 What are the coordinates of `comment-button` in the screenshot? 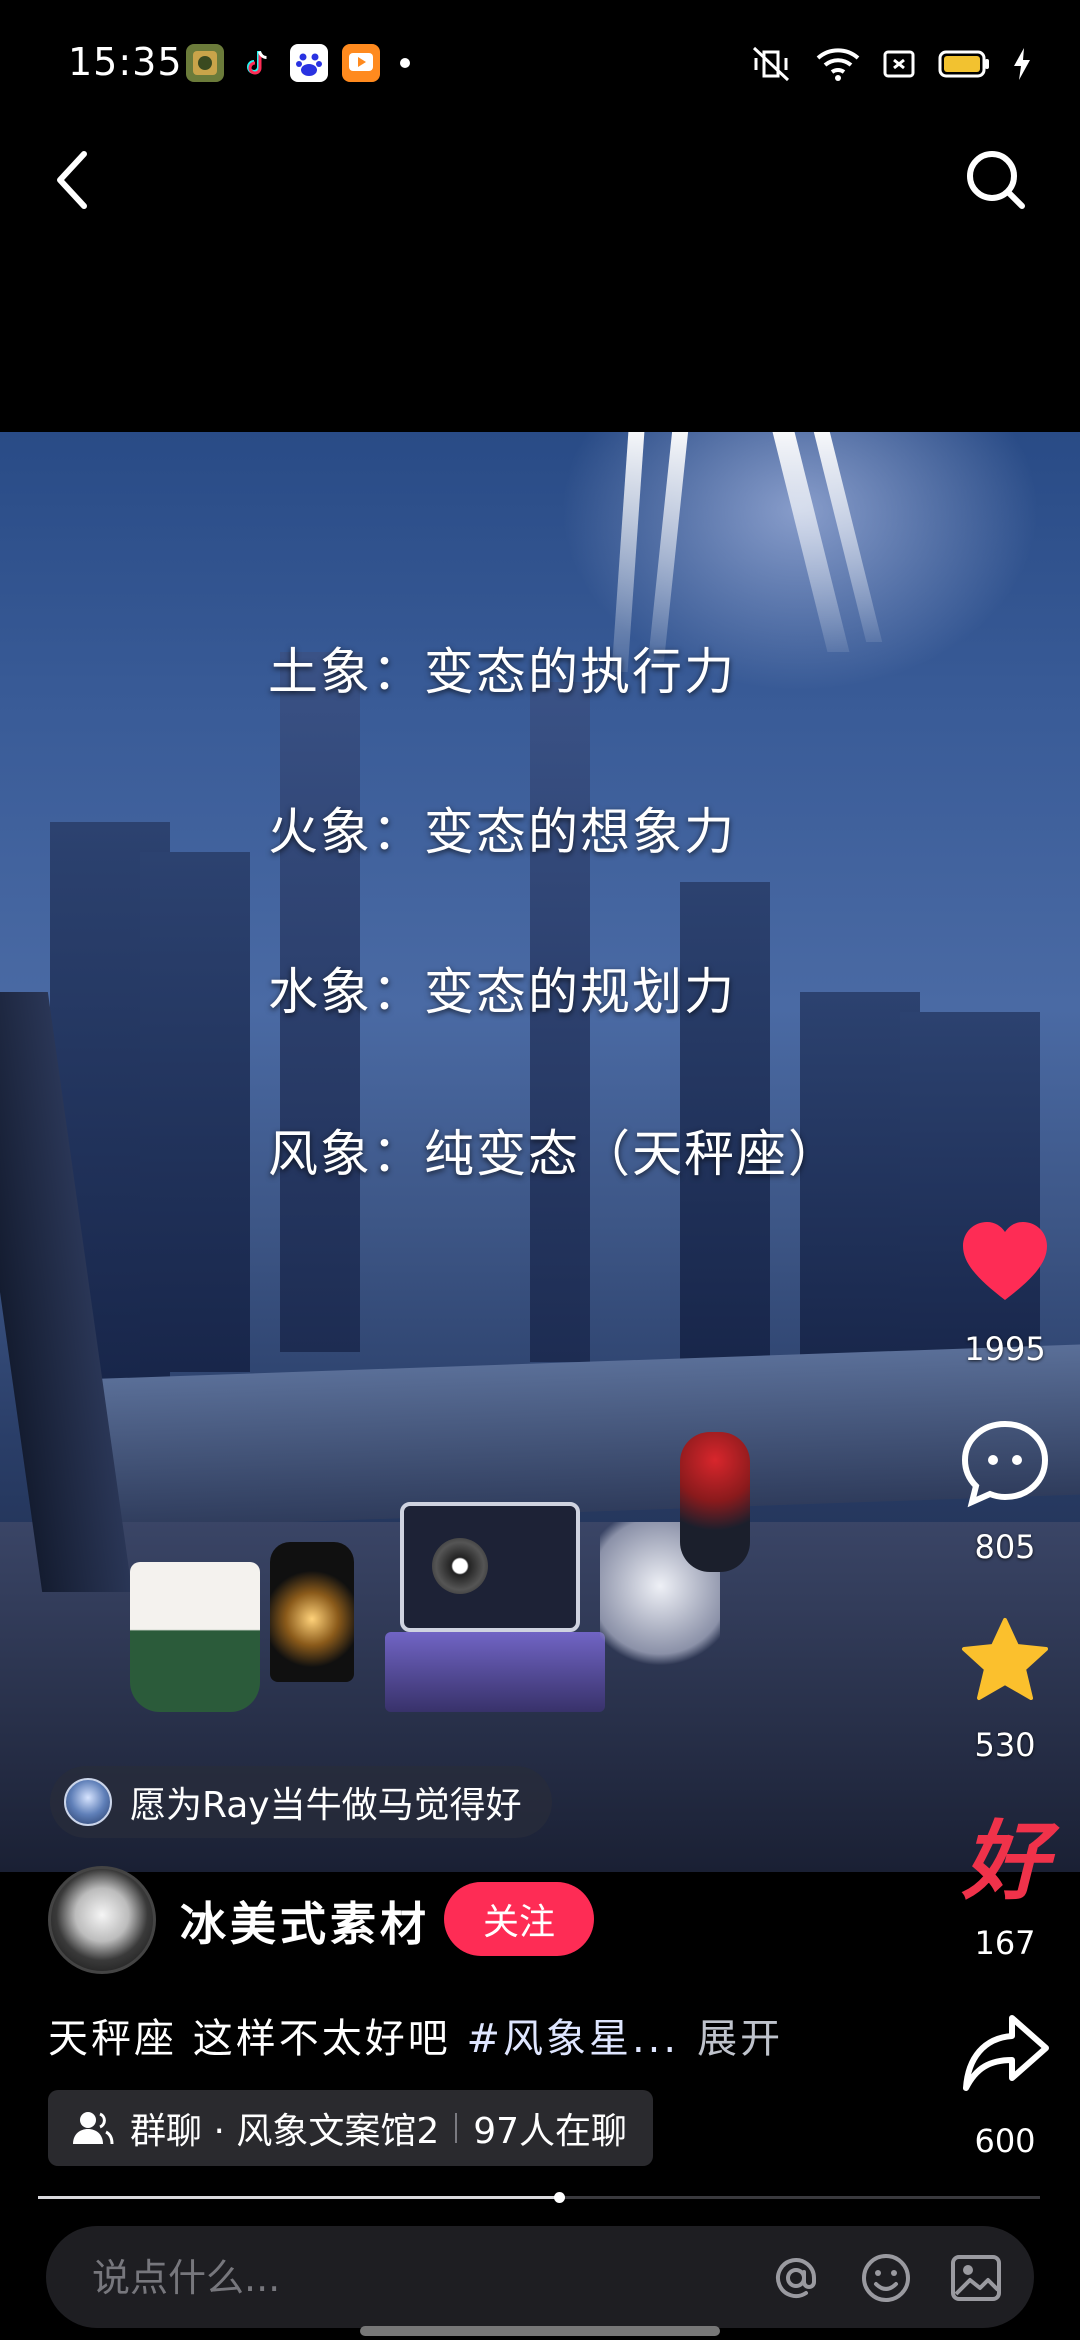 It's located at (1005, 1465).